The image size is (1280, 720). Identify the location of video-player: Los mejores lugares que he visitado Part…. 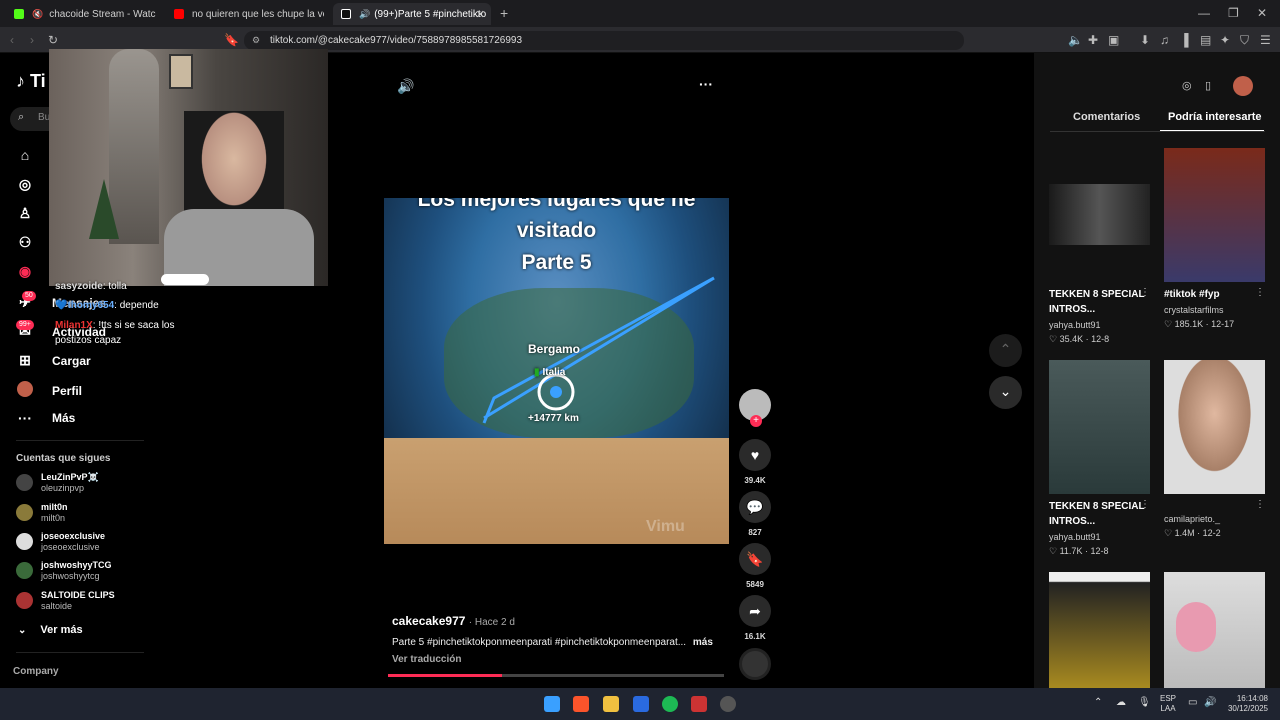
(556, 371).